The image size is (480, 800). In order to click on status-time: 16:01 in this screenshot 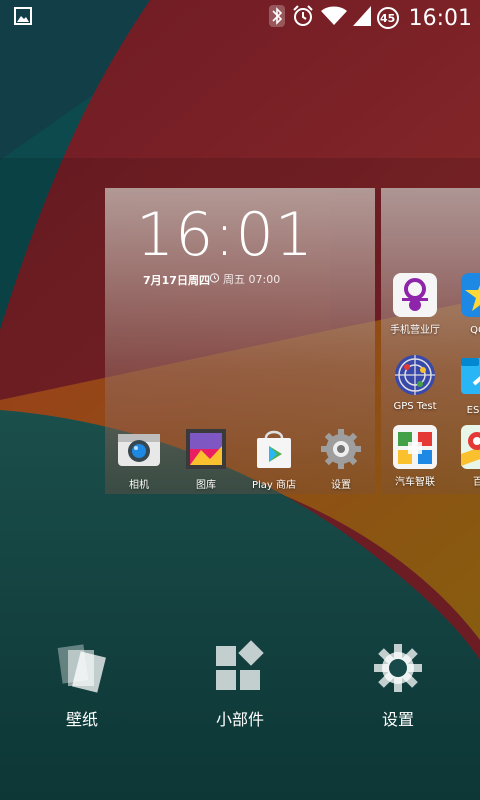, I will do `click(440, 18)`.